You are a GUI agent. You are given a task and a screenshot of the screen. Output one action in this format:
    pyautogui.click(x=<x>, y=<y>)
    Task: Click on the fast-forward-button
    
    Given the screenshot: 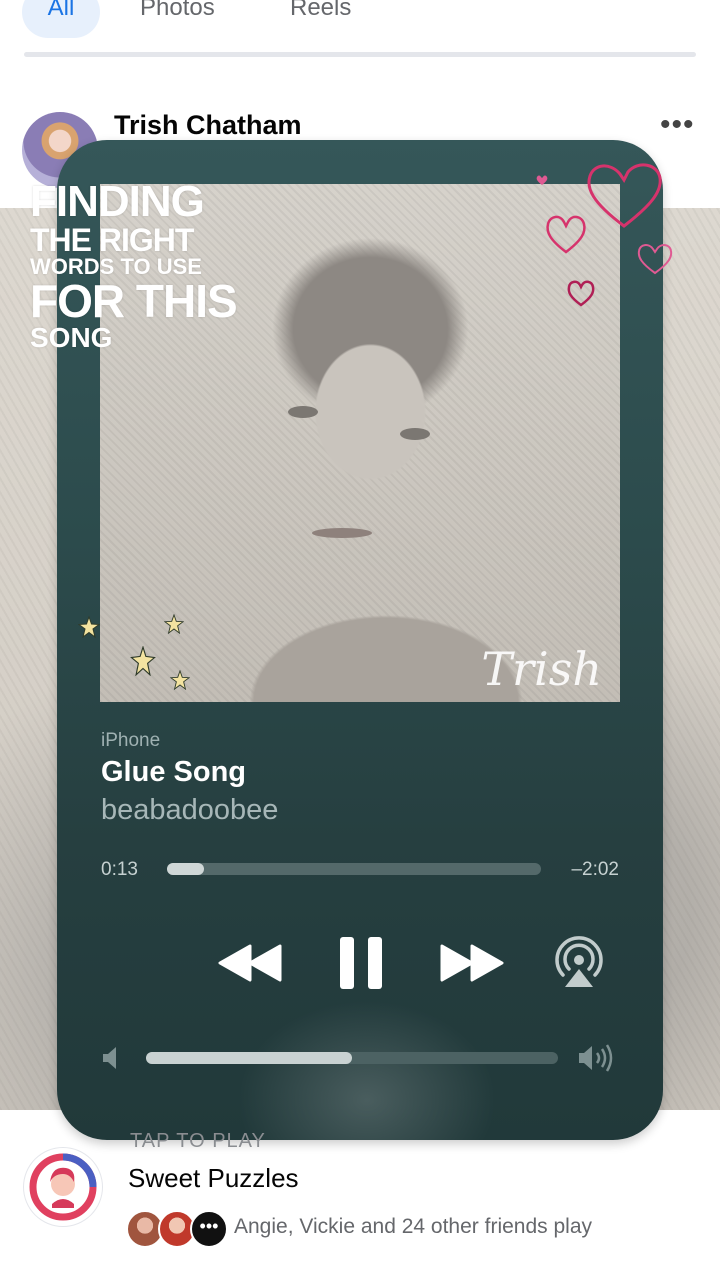 What is the action you would take?
    pyautogui.click(x=472, y=963)
    